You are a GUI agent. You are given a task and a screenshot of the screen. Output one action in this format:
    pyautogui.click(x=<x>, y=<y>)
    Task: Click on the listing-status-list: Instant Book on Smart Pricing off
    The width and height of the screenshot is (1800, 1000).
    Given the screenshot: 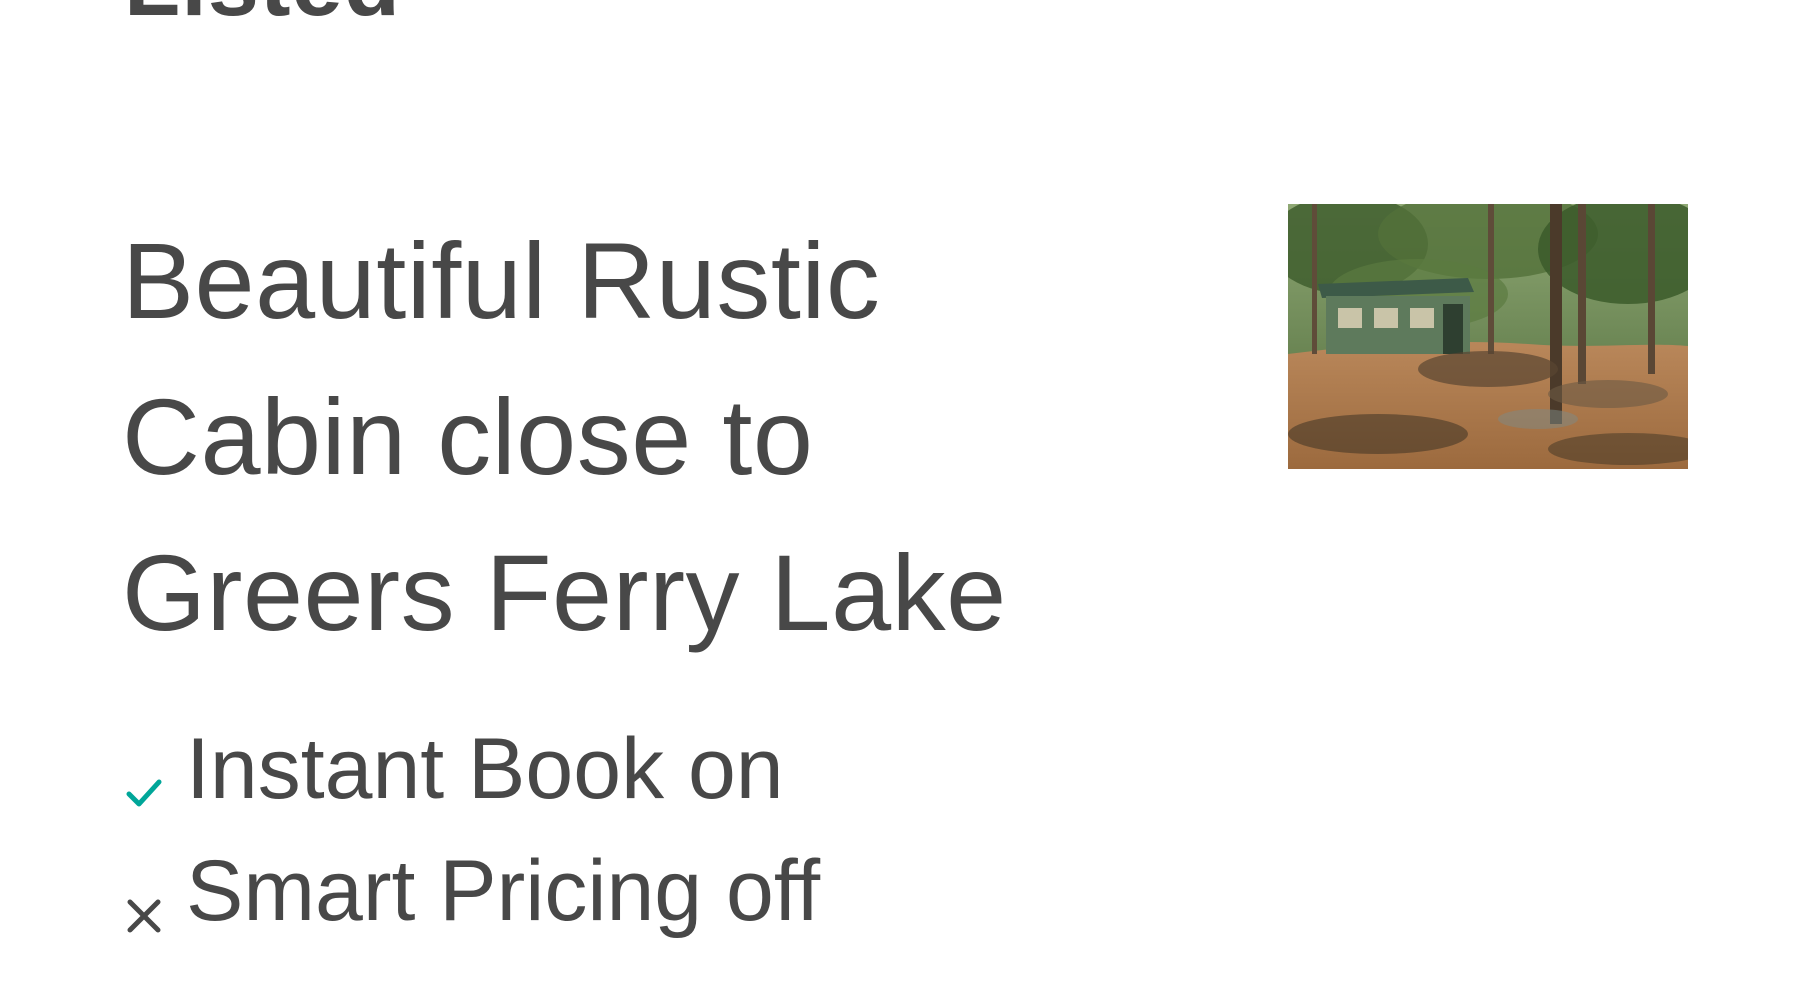 What is the action you would take?
    pyautogui.click(x=469, y=830)
    